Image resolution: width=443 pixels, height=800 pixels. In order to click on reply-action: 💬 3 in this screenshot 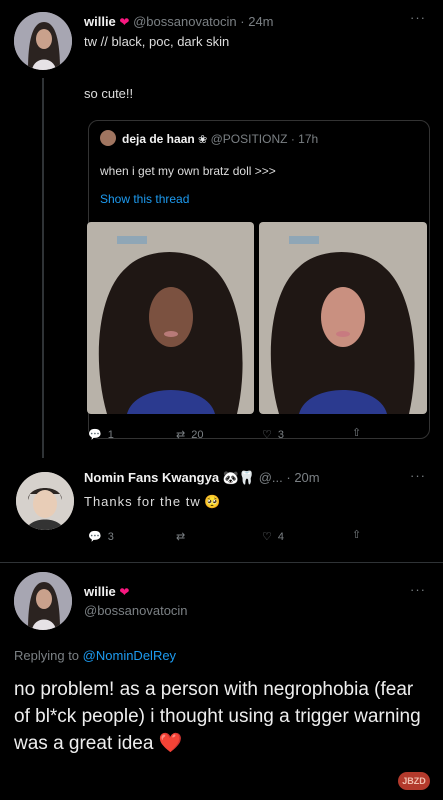, I will do `click(101, 537)`.